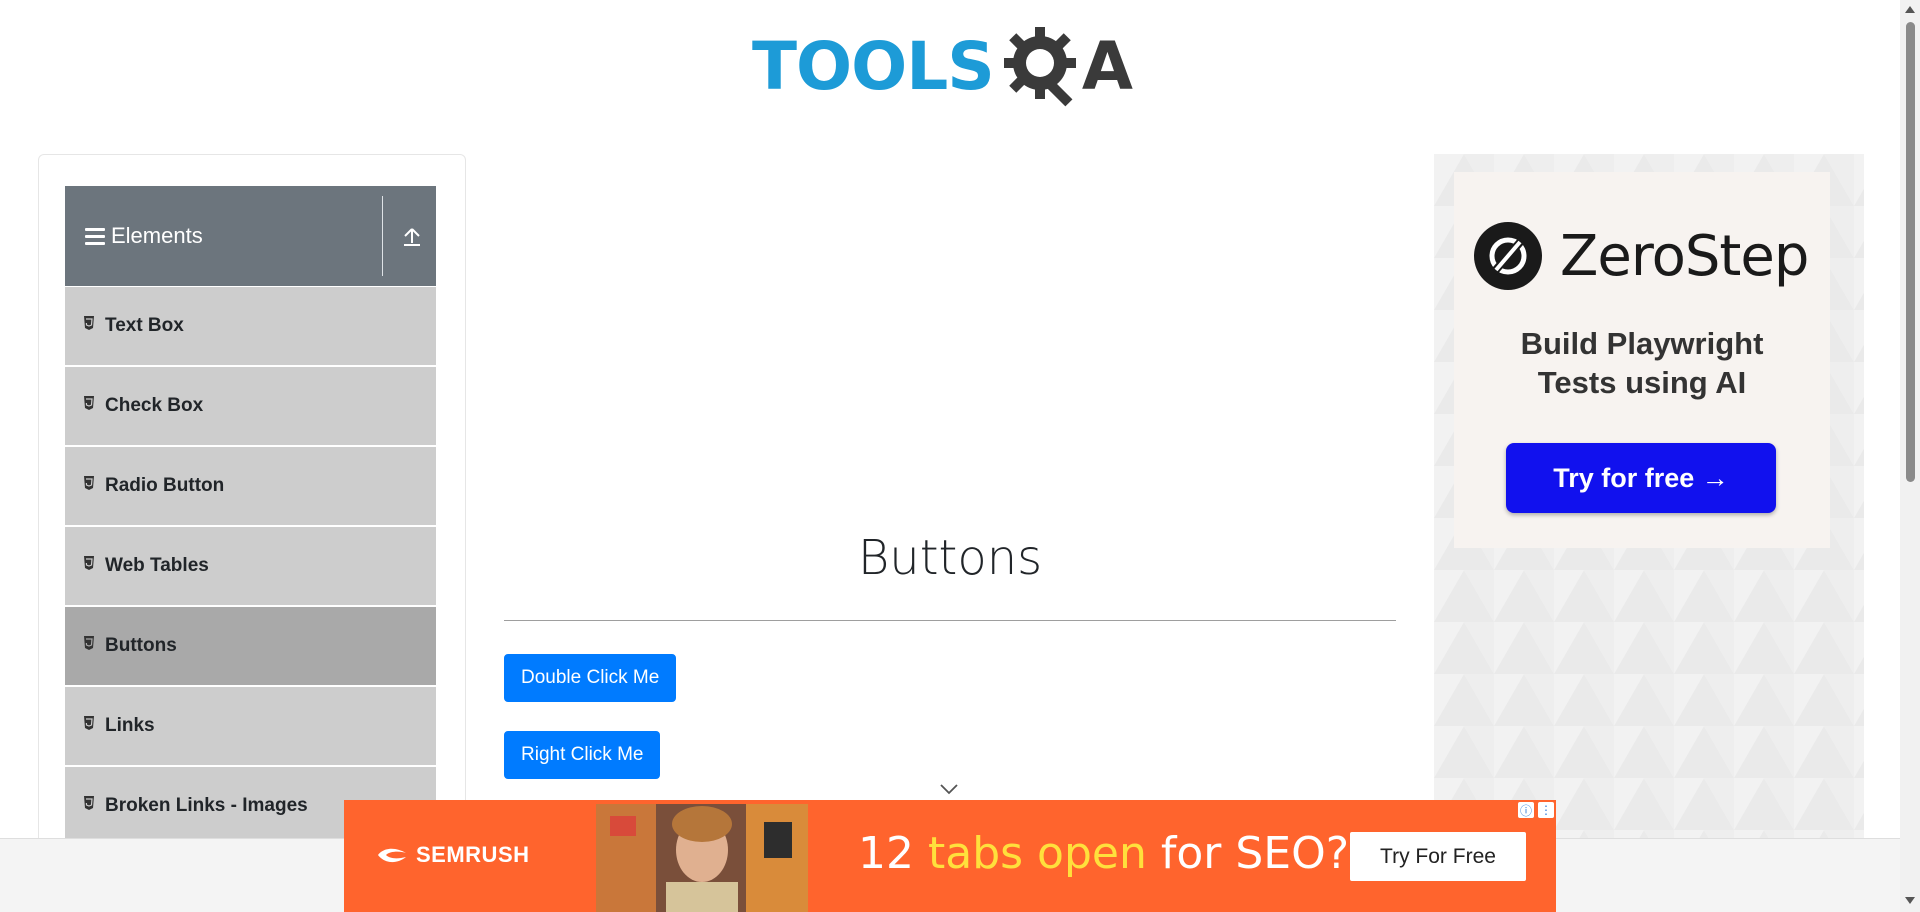 Image resolution: width=1920 pixels, height=912 pixels. Describe the element at coordinates (1642, 343) in the screenshot. I see `zerostep-tagline-line-1: Build Playwright` at that location.